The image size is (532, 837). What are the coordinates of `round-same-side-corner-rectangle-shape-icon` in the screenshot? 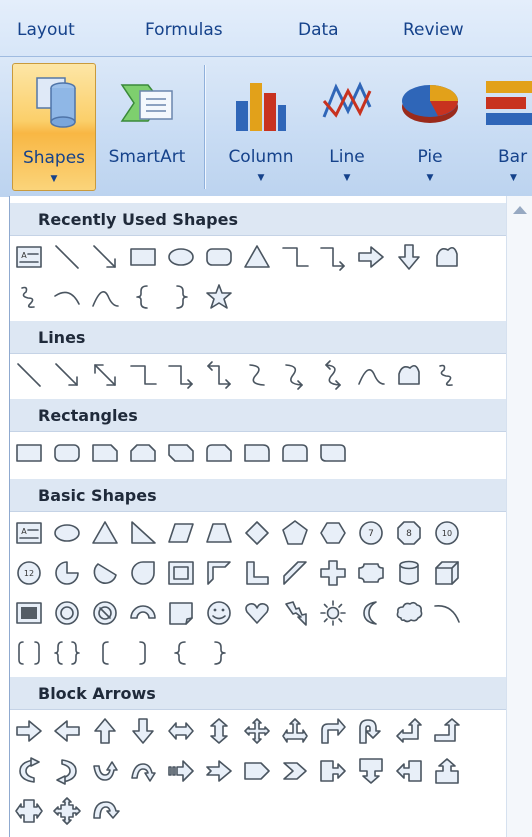 It's located at (295, 453).